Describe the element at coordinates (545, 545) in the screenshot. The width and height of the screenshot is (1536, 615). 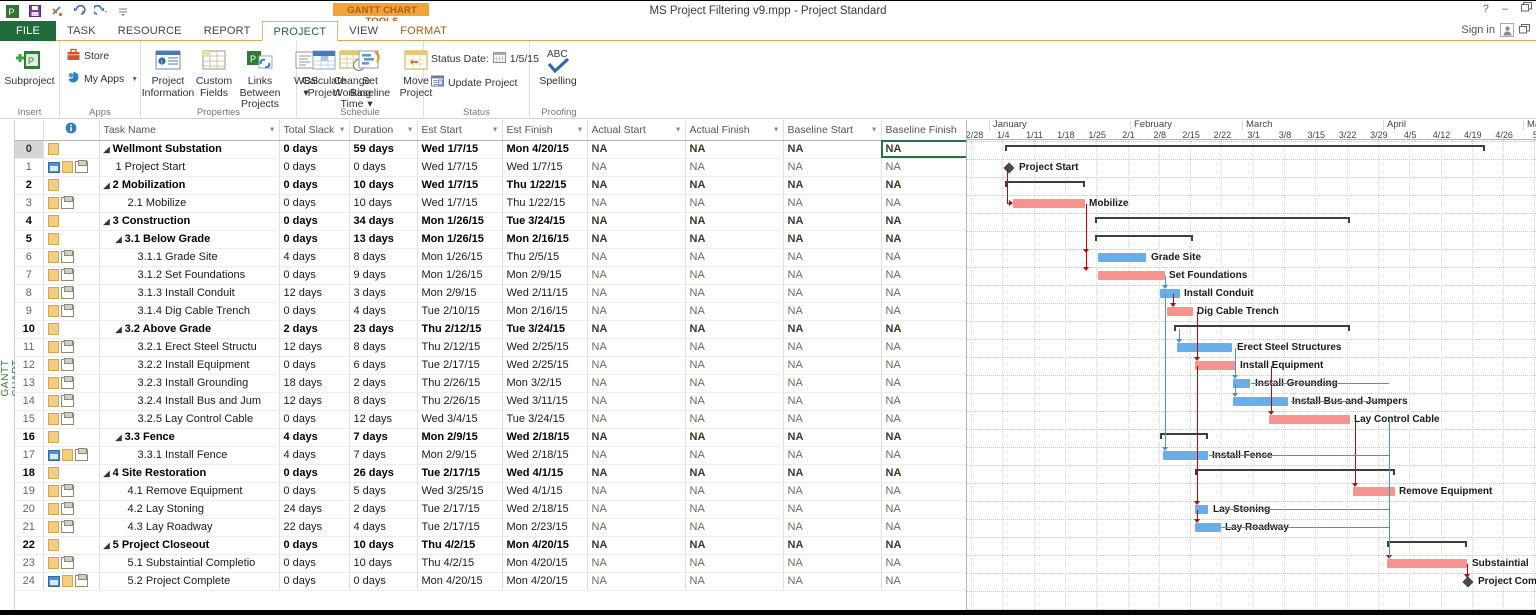
I see `cell-est-finish: Mon 4/20/15` at that location.